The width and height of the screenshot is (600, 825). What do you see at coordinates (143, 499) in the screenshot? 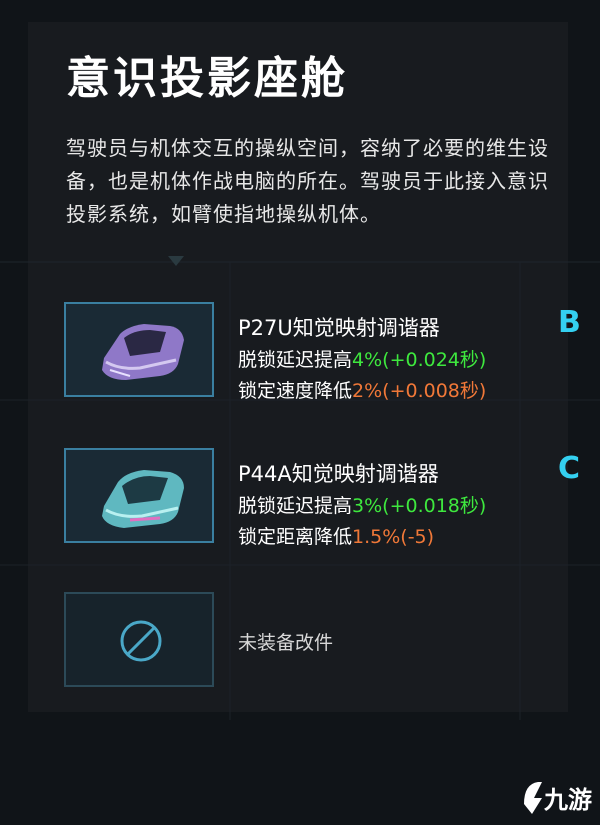
I see `teal-car-icon` at bounding box center [143, 499].